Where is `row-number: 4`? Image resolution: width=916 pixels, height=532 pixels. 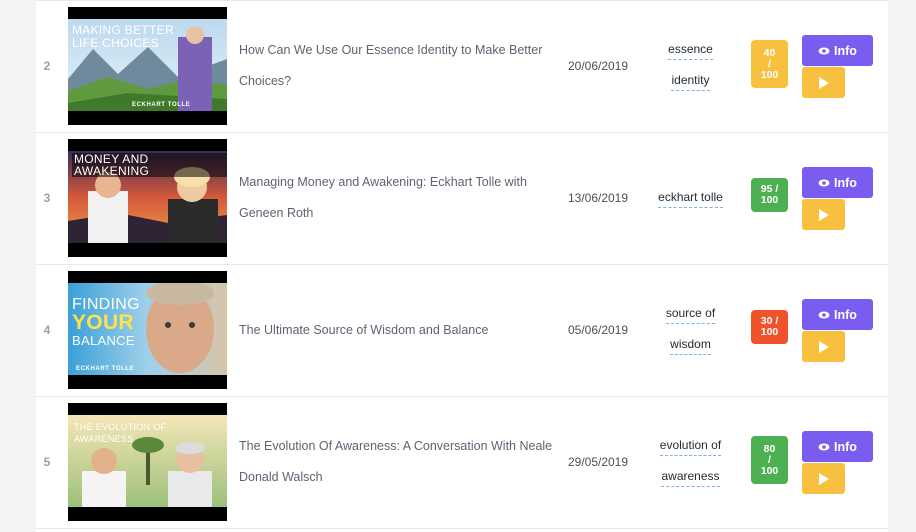
row-number: 4 is located at coordinates (47, 330).